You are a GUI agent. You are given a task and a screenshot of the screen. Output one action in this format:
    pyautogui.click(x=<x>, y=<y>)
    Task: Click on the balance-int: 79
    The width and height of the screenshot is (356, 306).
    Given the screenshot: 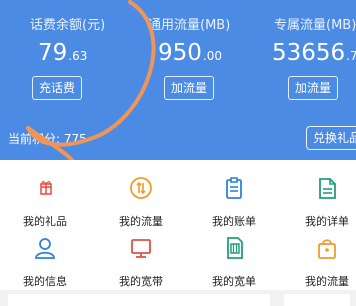 What is the action you would take?
    pyautogui.click(x=53, y=53)
    